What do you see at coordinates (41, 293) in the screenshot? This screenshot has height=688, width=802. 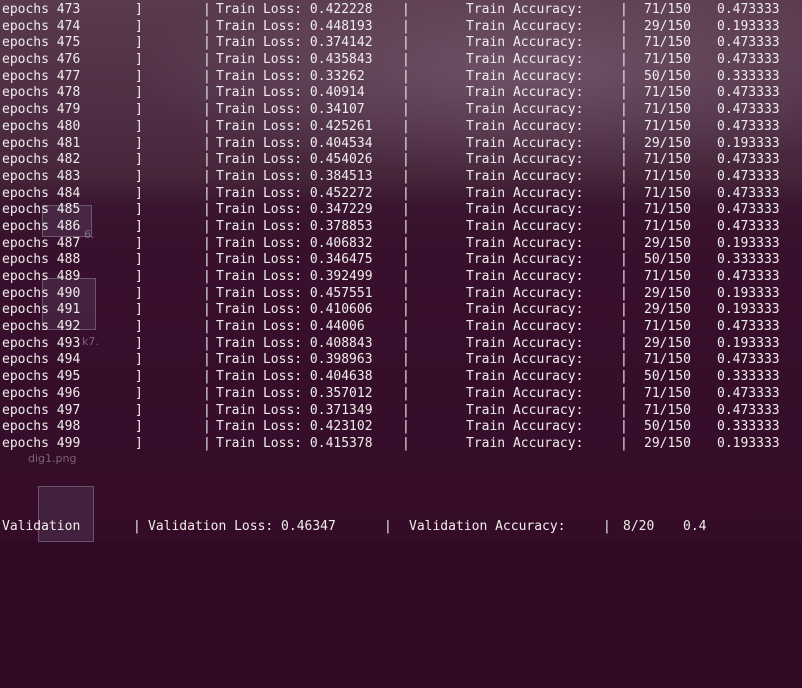 I see `epoch-label: epochs 490` at bounding box center [41, 293].